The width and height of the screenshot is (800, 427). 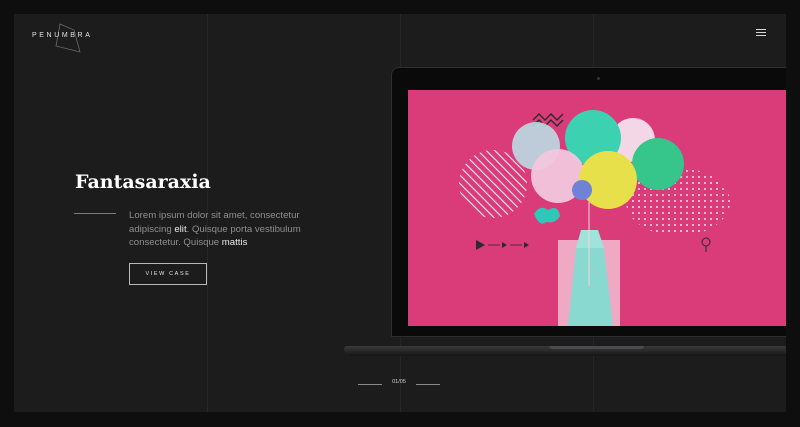 What do you see at coordinates (143, 182) in the screenshot?
I see `case-title: Fantasaraxia` at bounding box center [143, 182].